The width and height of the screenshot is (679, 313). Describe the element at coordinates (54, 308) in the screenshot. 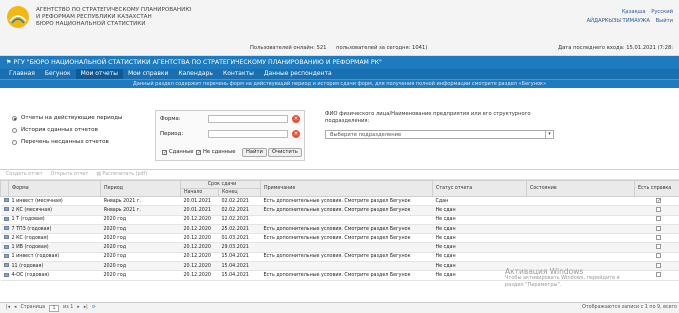

I see `page-input: 1` at that location.